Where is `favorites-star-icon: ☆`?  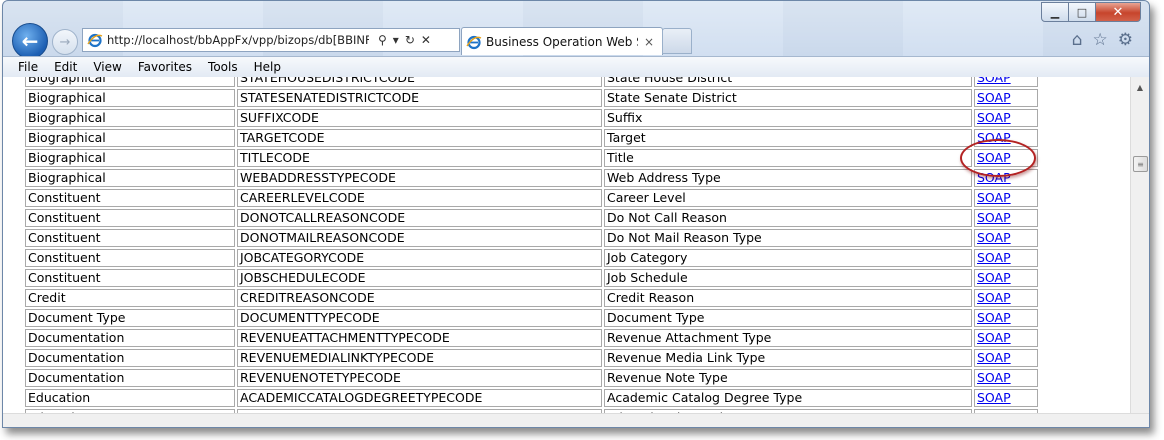
favorites-star-icon: ☆ is located at coordinates (1100, 40).